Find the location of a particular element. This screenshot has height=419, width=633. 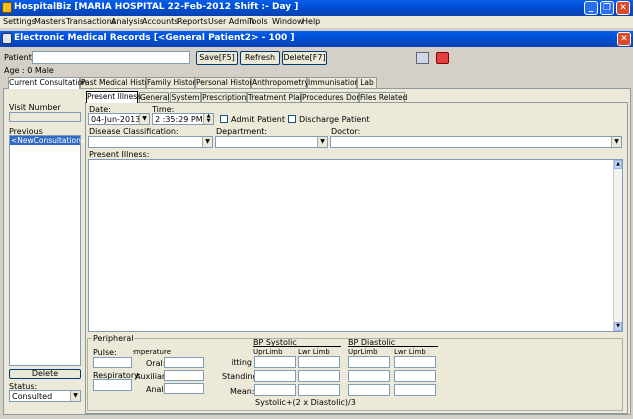

calendar-dropdown-icon: ▼ is located at coordinates (144, 119).